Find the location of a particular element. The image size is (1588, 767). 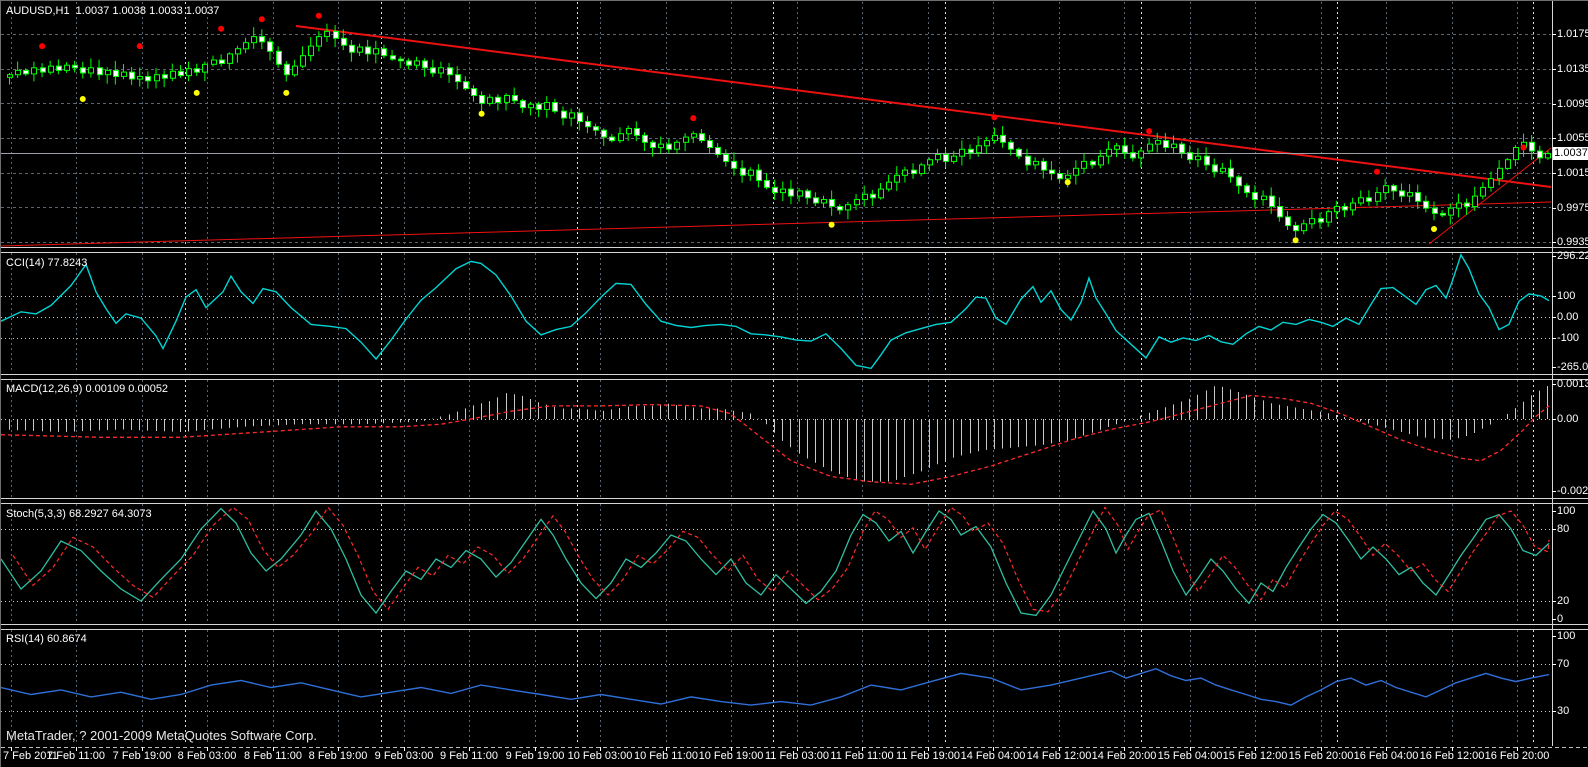

price-axis-label: 0.9975 is located at coordinates (1572, 208).